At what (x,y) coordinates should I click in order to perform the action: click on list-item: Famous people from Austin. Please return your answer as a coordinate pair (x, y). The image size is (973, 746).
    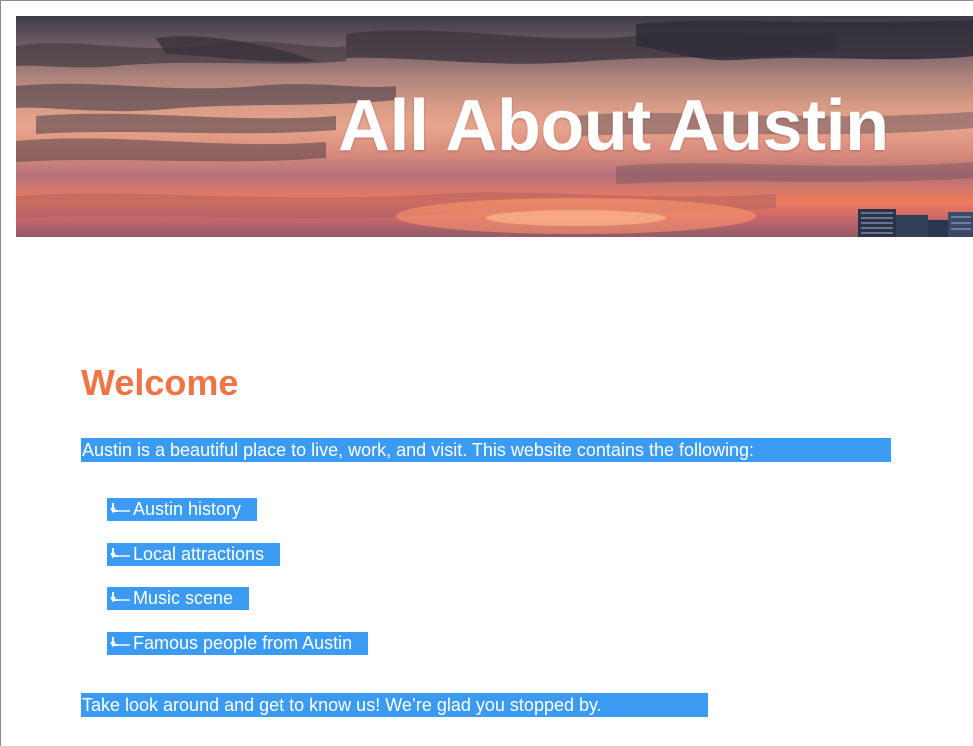
    Looking at the image, I should click on (238, 643).